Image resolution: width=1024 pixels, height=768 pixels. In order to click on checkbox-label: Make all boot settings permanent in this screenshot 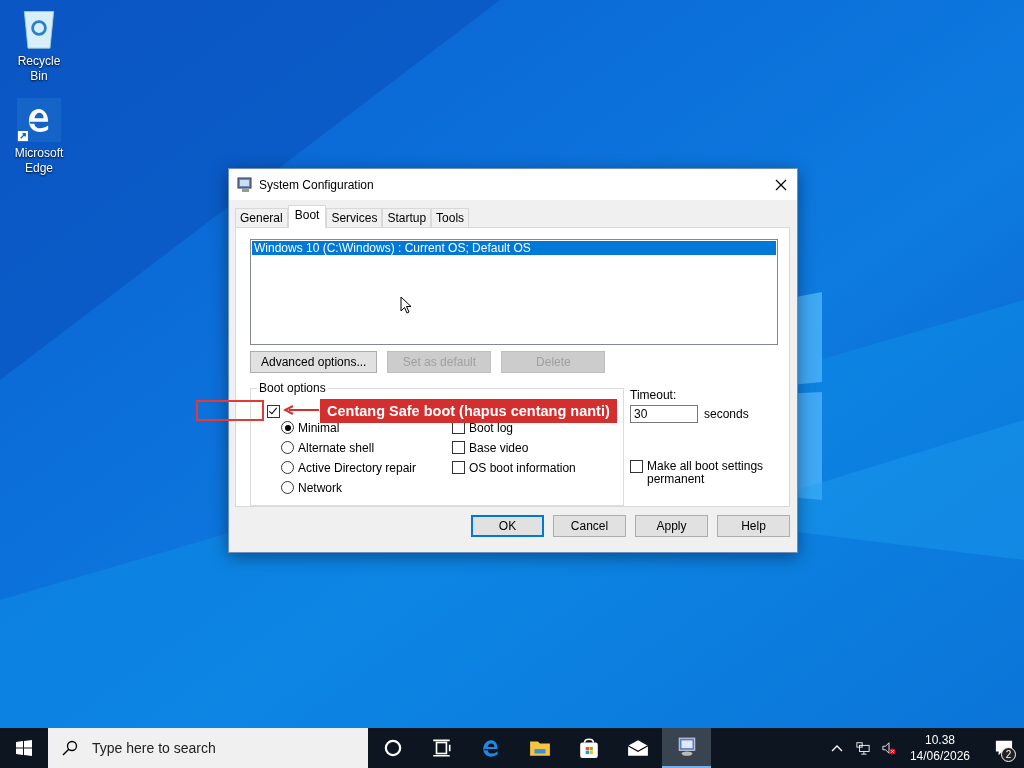, I will do `click(707, 473)`.